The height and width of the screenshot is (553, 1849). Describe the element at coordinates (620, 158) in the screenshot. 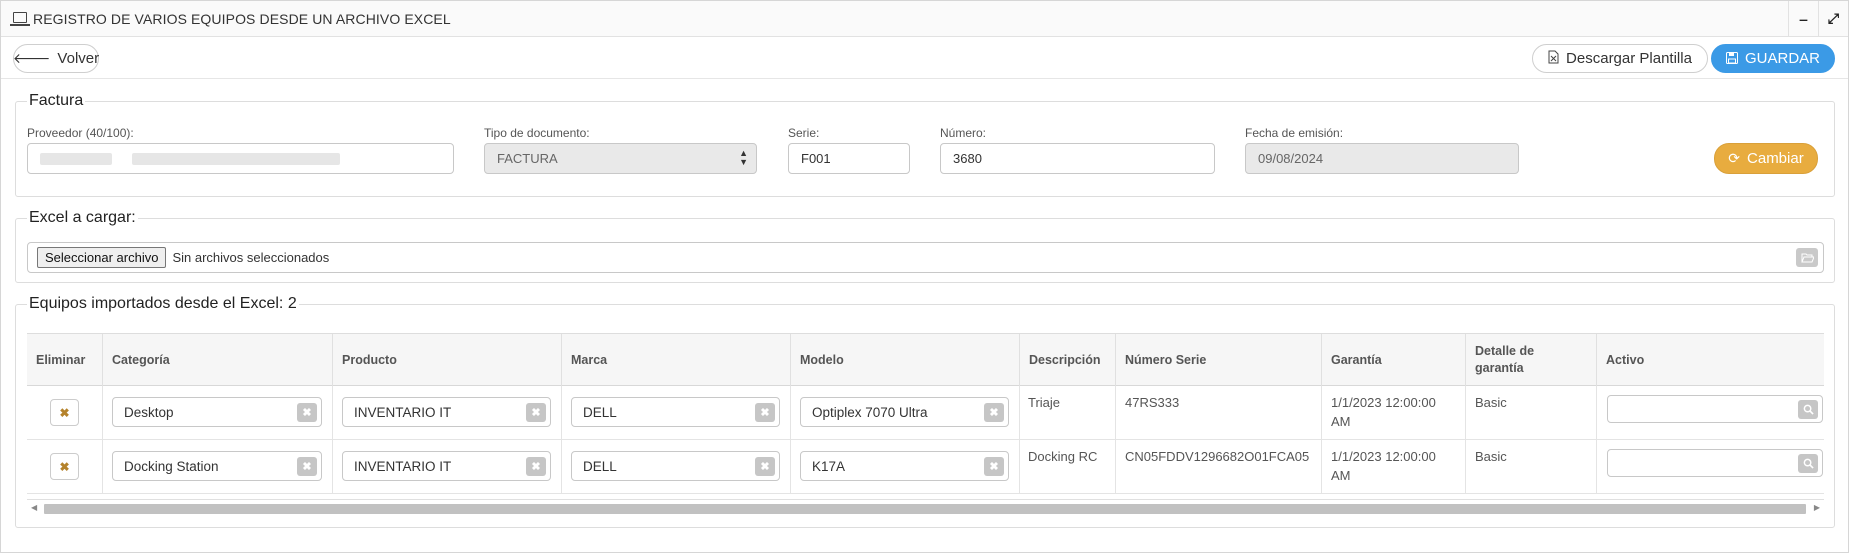

I see `tipo-documento-select: FACTURA ▲ ▼` at that location.